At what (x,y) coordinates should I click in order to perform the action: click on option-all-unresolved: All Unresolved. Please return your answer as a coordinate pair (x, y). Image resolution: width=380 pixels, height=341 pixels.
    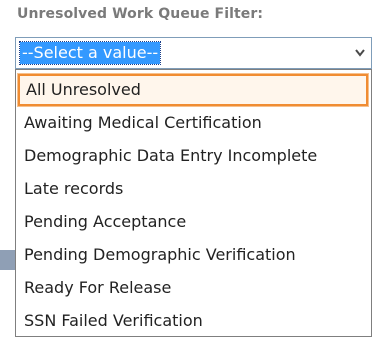
    Looking at the image, I should click on (193, 90).